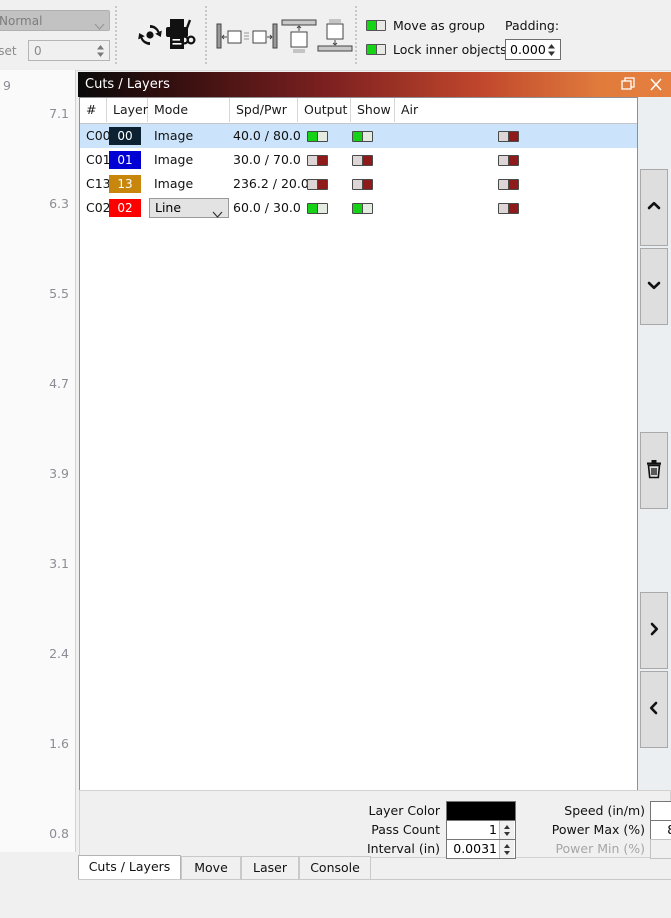 The width and height of the screenshot is (671, 918). What do you see at coordinates (98, 207) in the screenshot?
I see `row-num: C02` at bounding box center [98, 207].